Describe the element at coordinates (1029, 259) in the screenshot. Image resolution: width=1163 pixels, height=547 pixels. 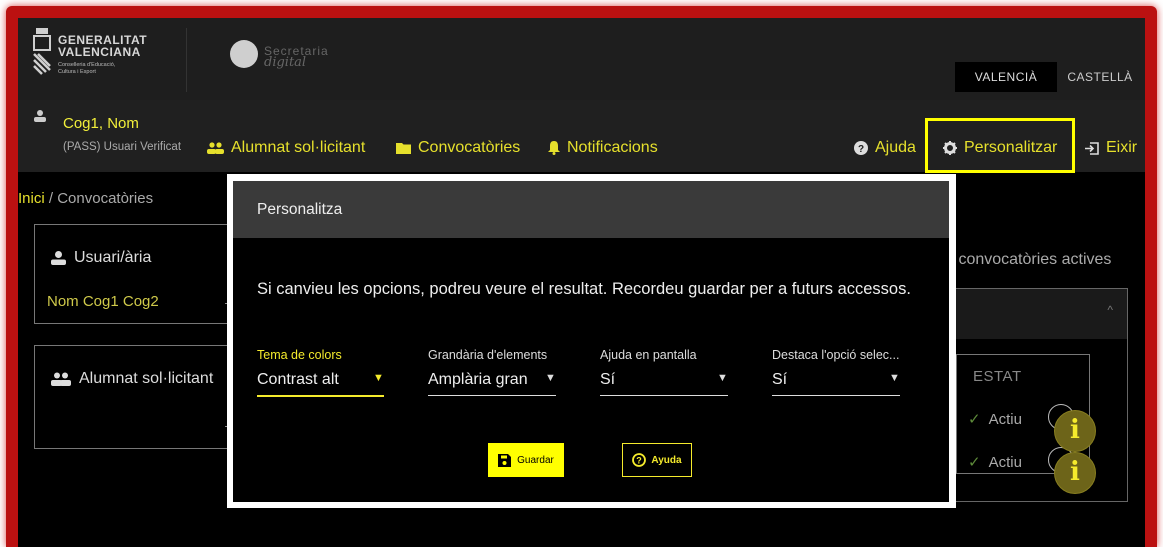
I see `convocatories-actives-title: s convocatòries actives` at that location.